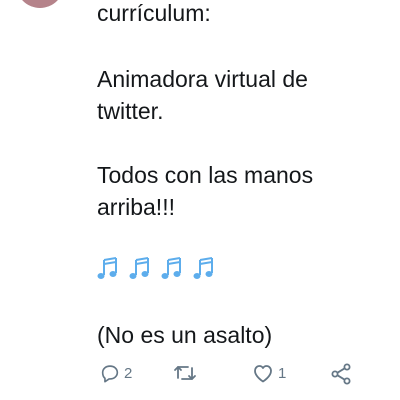 The width and height of the screenshot is (400, 400). What do you see at coordinates (136, 207) in the screenshot?
I see `tweet-text-line: arriba!!!` at bounding box center [136, 207].